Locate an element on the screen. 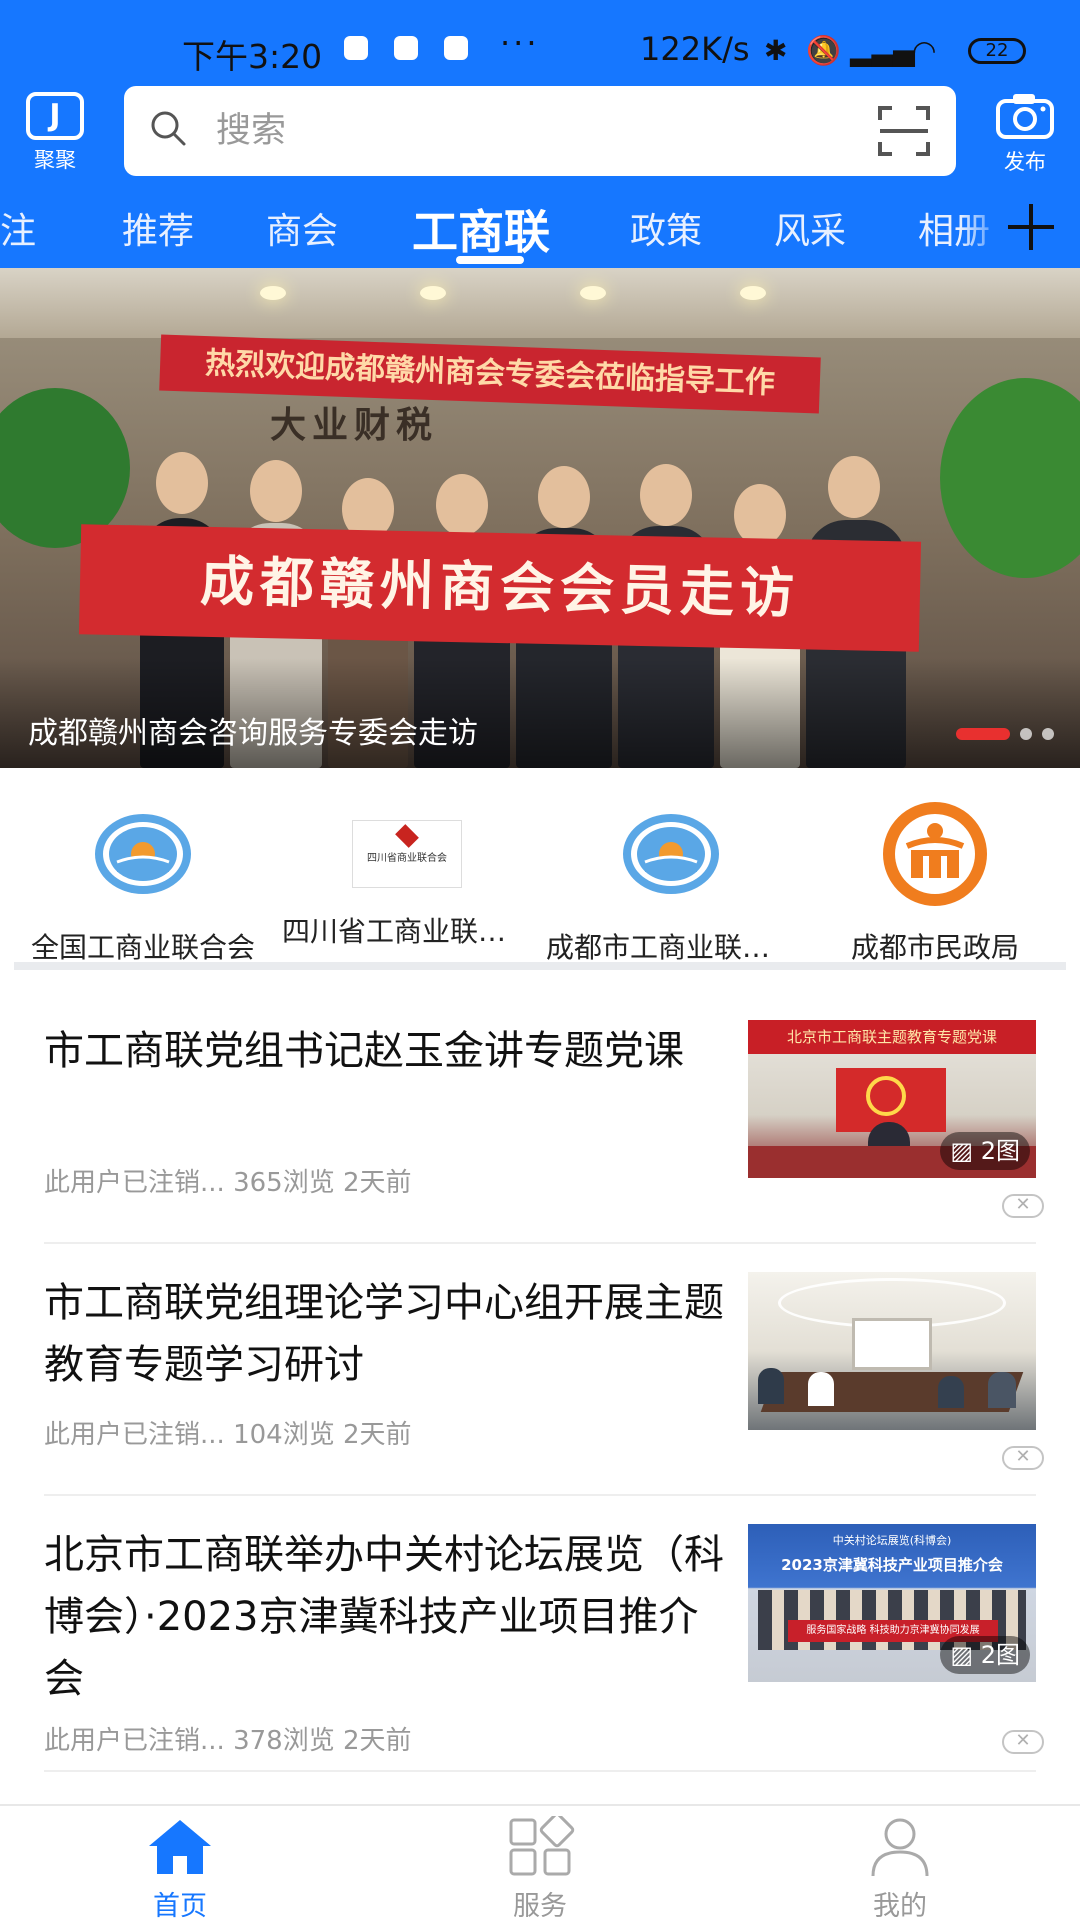 Image resolution: width=1080 pixels, height=1920 pixels. news-title: 市工商联党组理论学习中心组开展主题教育专题学习研讨 is located at coordinates (384, 1334).